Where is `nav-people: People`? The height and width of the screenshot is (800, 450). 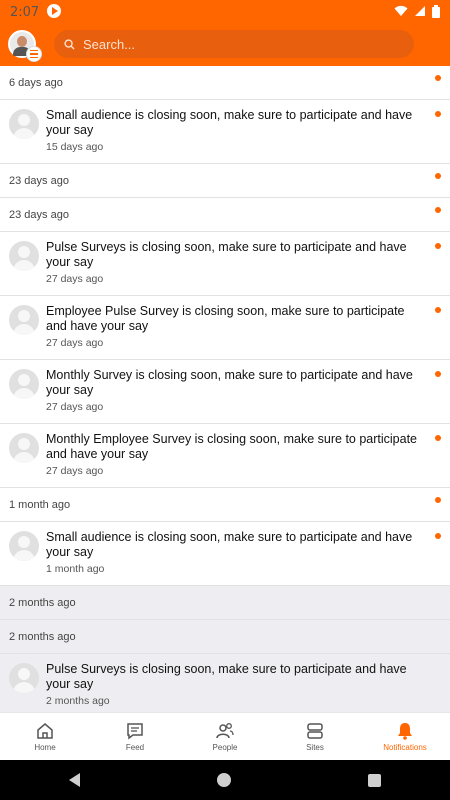 nav-people: People is located at coordinates (225, 736).